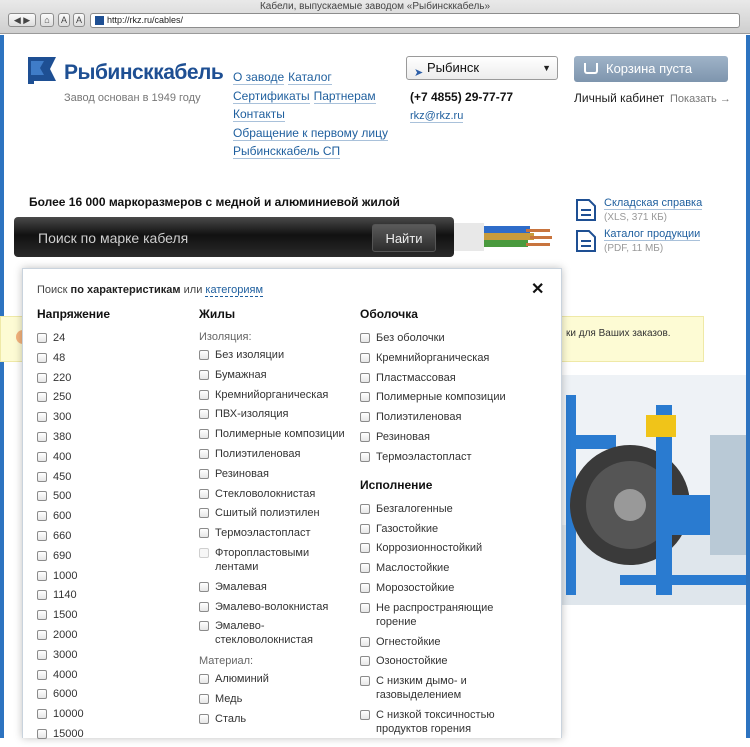  What do you see at coordinates (445, 588) in the screenshot?
I see `filter-option: Морозостойкие` at bounding box center [445, 588].